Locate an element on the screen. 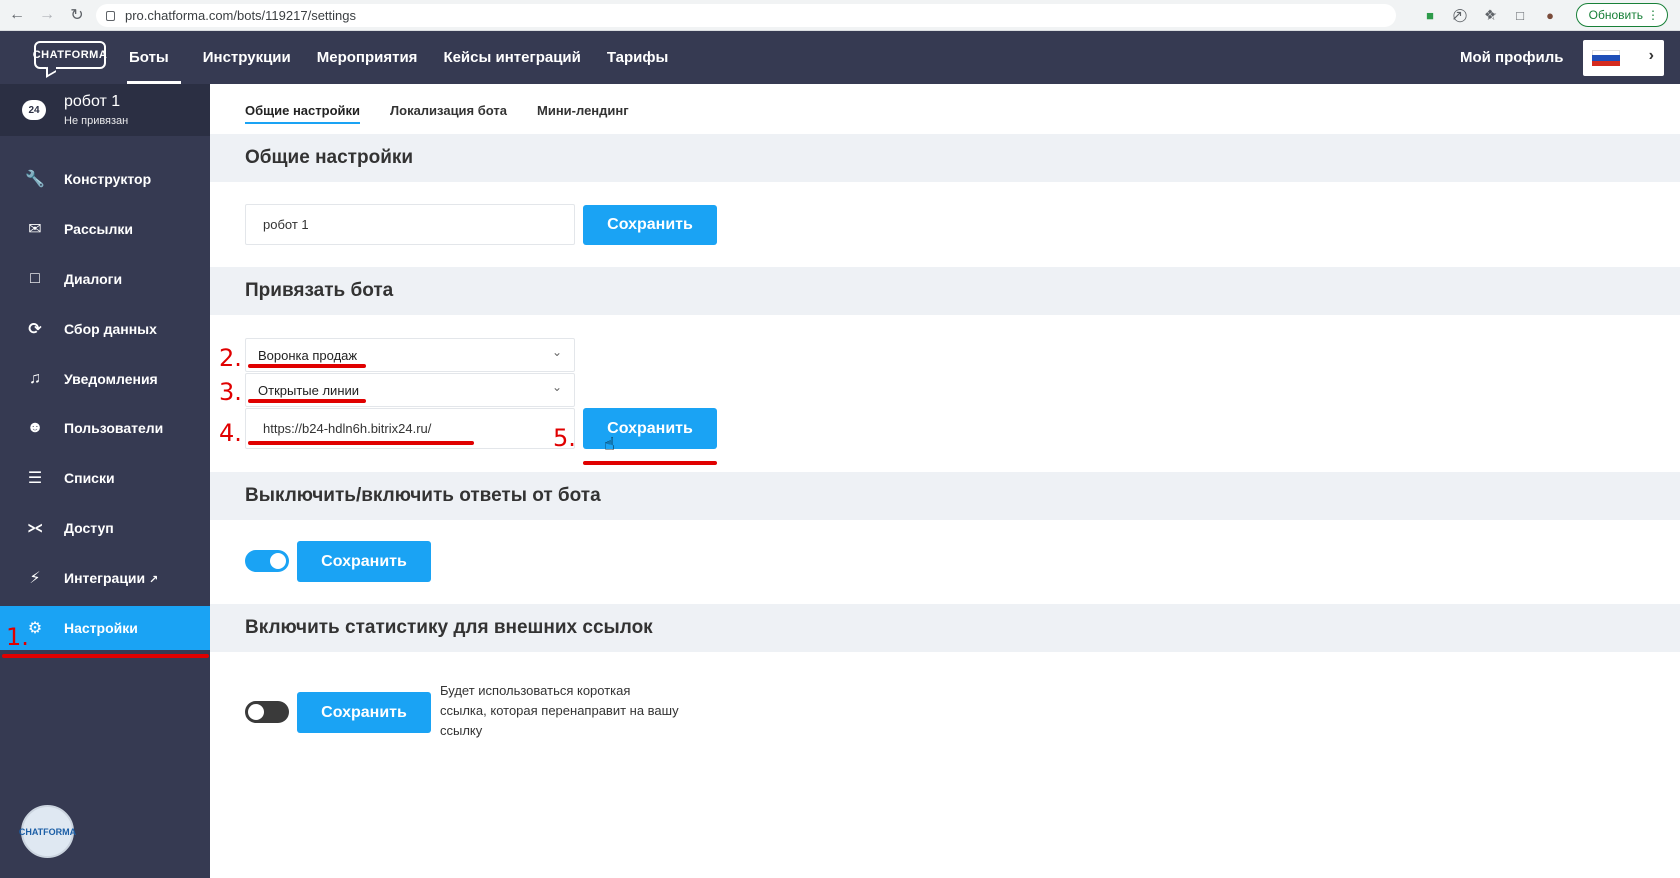 The width and height of the screenshot is (1680, 878). users-icon: ☻ is located at coordinates (35, 427).